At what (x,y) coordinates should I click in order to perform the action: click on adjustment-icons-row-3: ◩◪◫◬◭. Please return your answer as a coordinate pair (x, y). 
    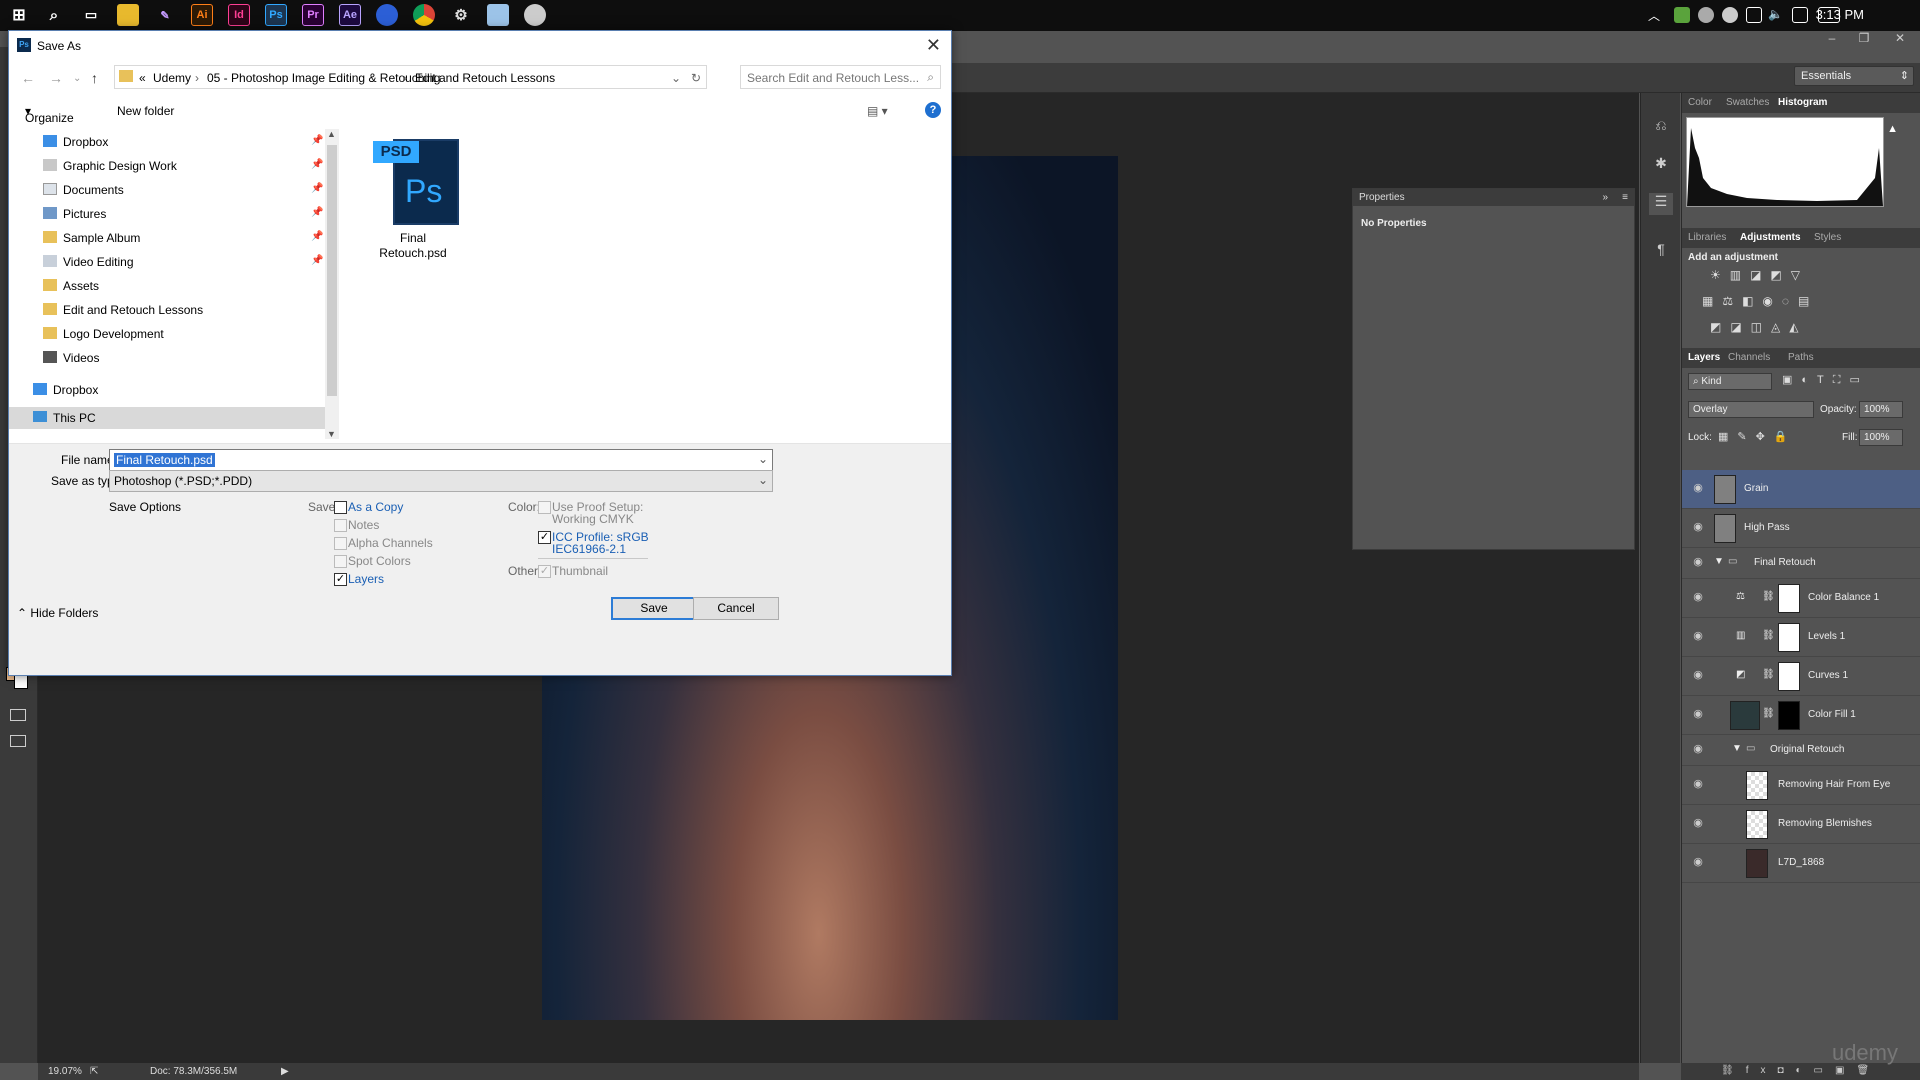
    Looking at the image, I should click on (1758, 327).